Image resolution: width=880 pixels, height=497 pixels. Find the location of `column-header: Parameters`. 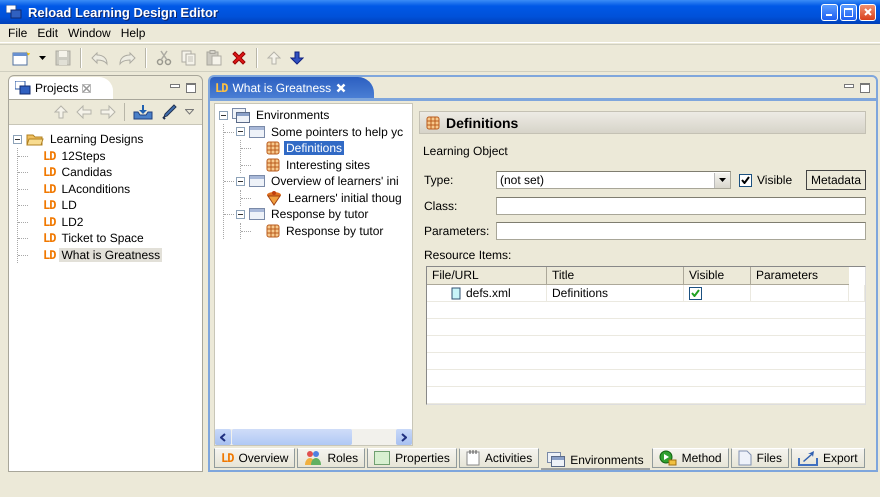

column-header: Parameters is located at coordinates (800, 276).